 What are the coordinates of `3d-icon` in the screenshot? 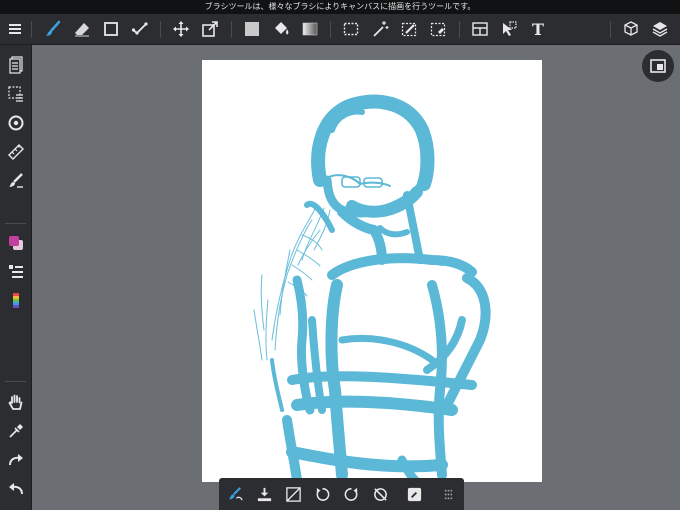 It's located at (631, 28).